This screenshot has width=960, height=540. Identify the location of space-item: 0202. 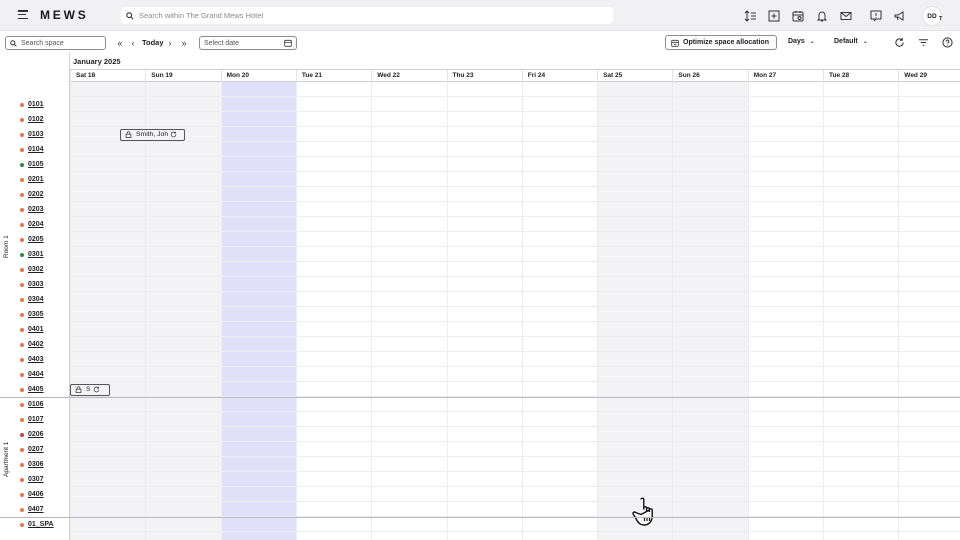
(32, 194).